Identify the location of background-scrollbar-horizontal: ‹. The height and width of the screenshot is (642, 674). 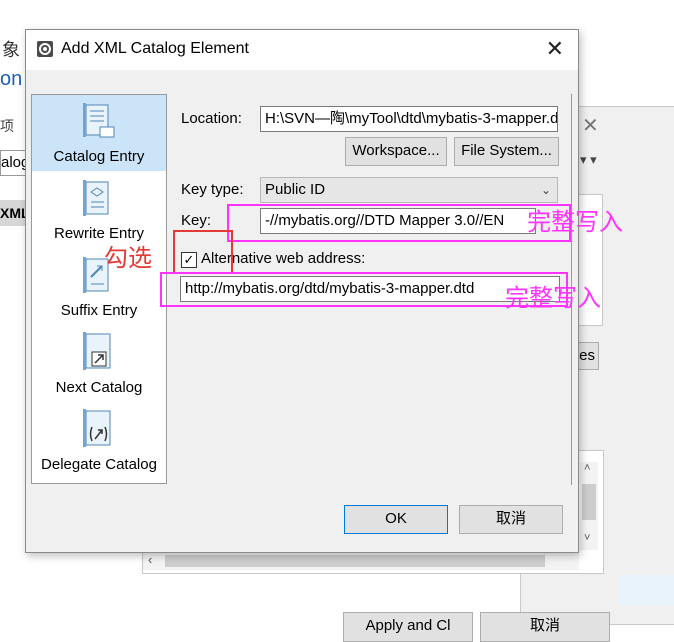
(361, 561).